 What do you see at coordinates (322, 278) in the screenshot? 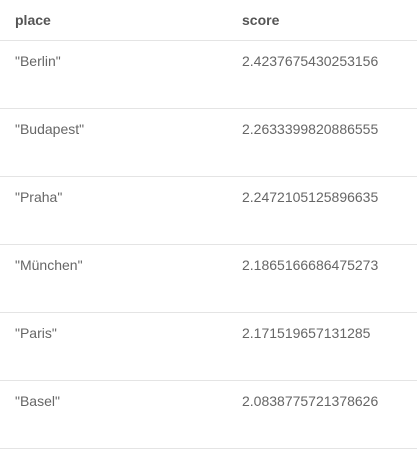
I see `score-cell: 2.1865166686475273` at bounding box center [322, 278].